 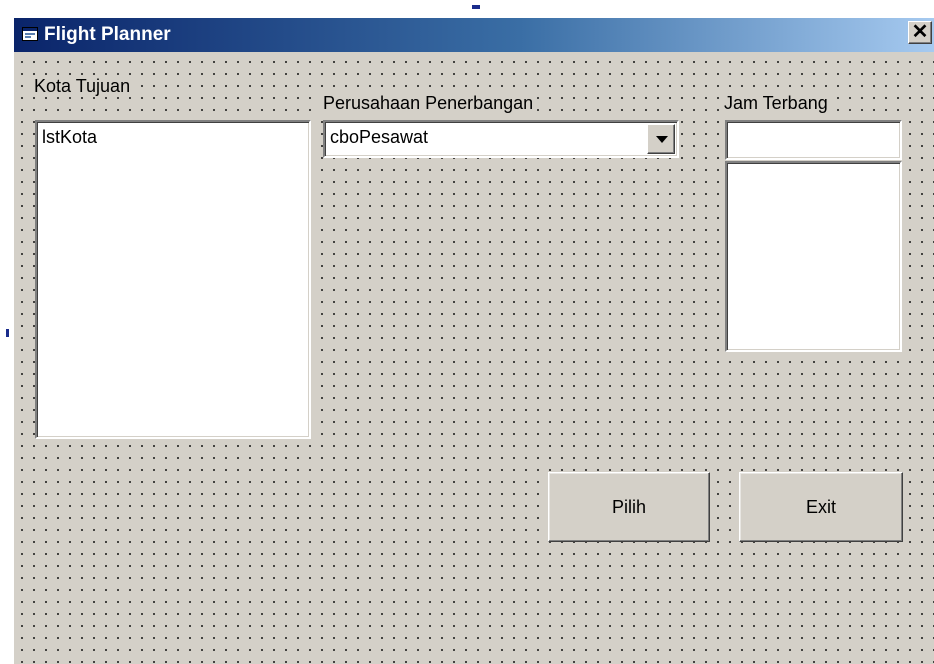 I want to click on kota-listbox: lstKota, so click(x=173, y=279).